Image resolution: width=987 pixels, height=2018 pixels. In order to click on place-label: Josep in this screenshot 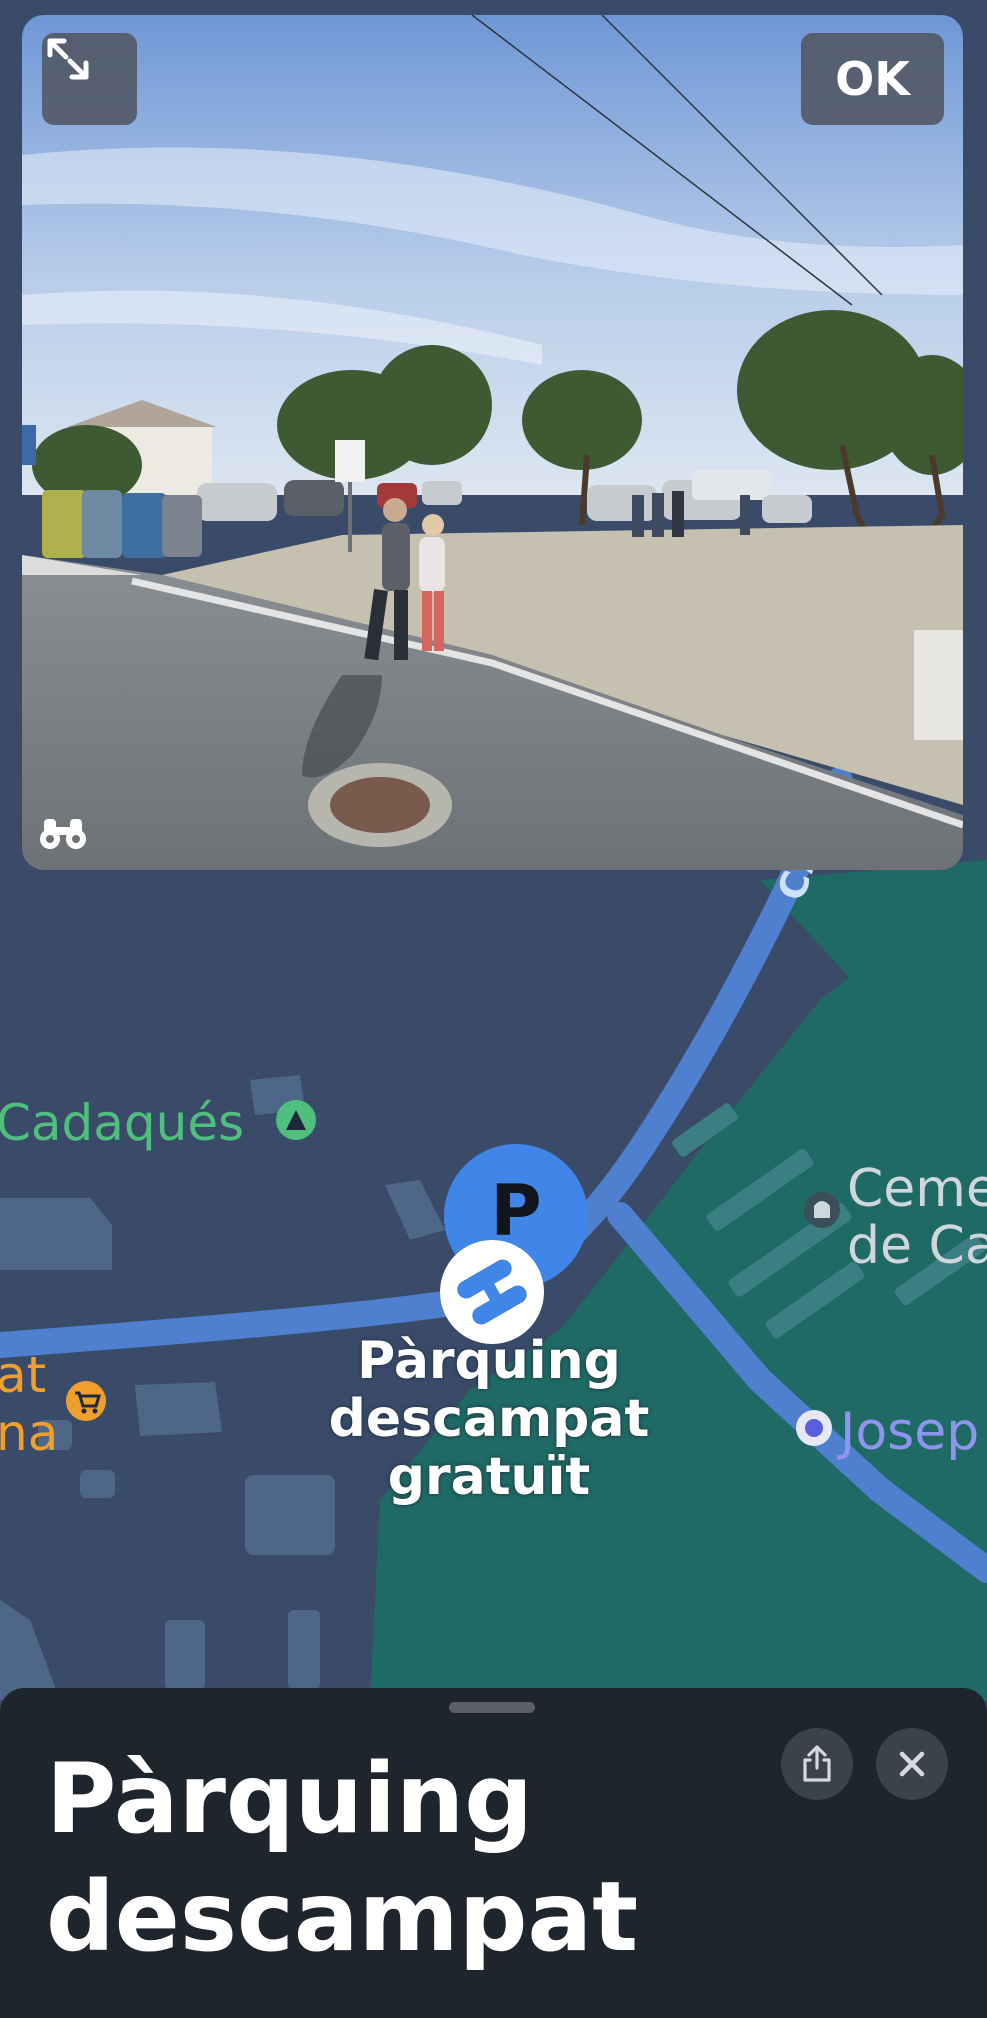, I will do `click(909, 1432)`.